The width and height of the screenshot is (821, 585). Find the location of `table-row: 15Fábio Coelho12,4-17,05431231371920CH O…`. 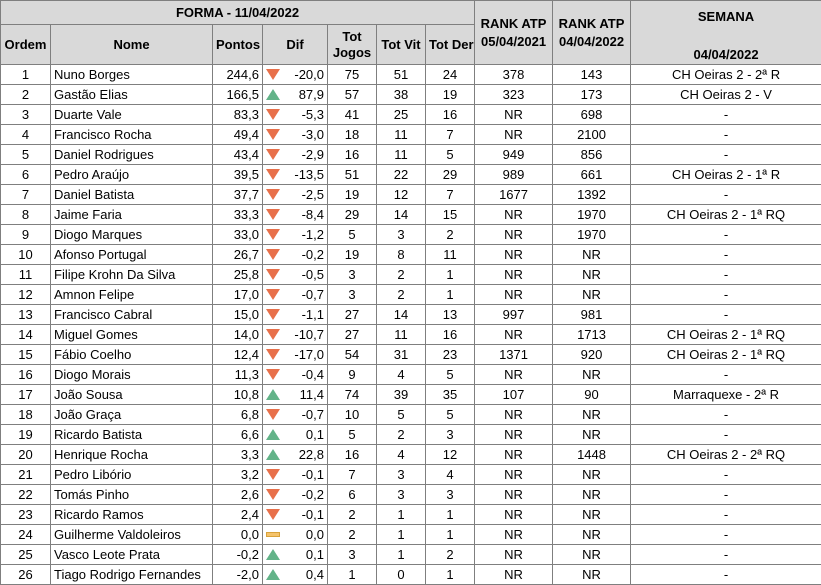

table-row: 15Fábio Coelho12,4-17,05431231371920CH O… is located at coordinates (411, 355).